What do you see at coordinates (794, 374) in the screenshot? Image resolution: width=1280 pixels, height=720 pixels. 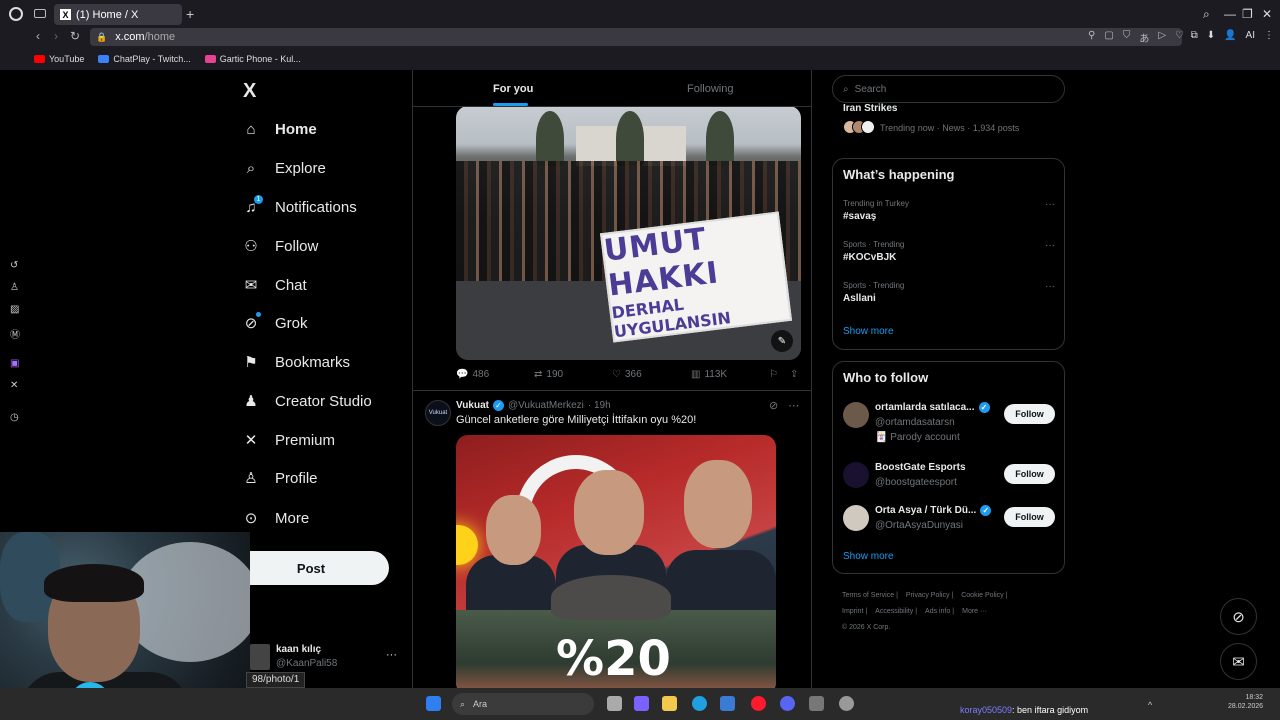 I see `share-button: ⇪` at bounding box center [794, 374].